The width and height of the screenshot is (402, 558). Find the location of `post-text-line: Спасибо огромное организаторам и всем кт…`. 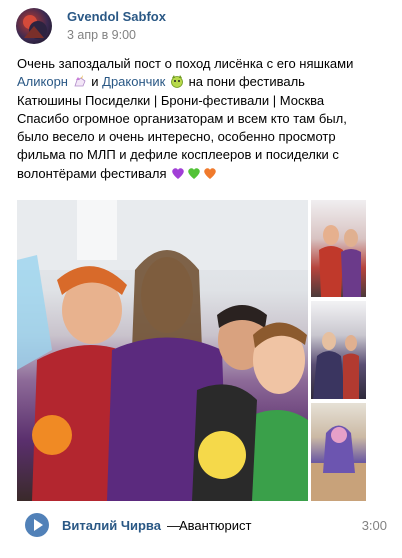

post-text-line: Спасибо огромное организаторам и всем кт… is located at coordinates (182, 118).